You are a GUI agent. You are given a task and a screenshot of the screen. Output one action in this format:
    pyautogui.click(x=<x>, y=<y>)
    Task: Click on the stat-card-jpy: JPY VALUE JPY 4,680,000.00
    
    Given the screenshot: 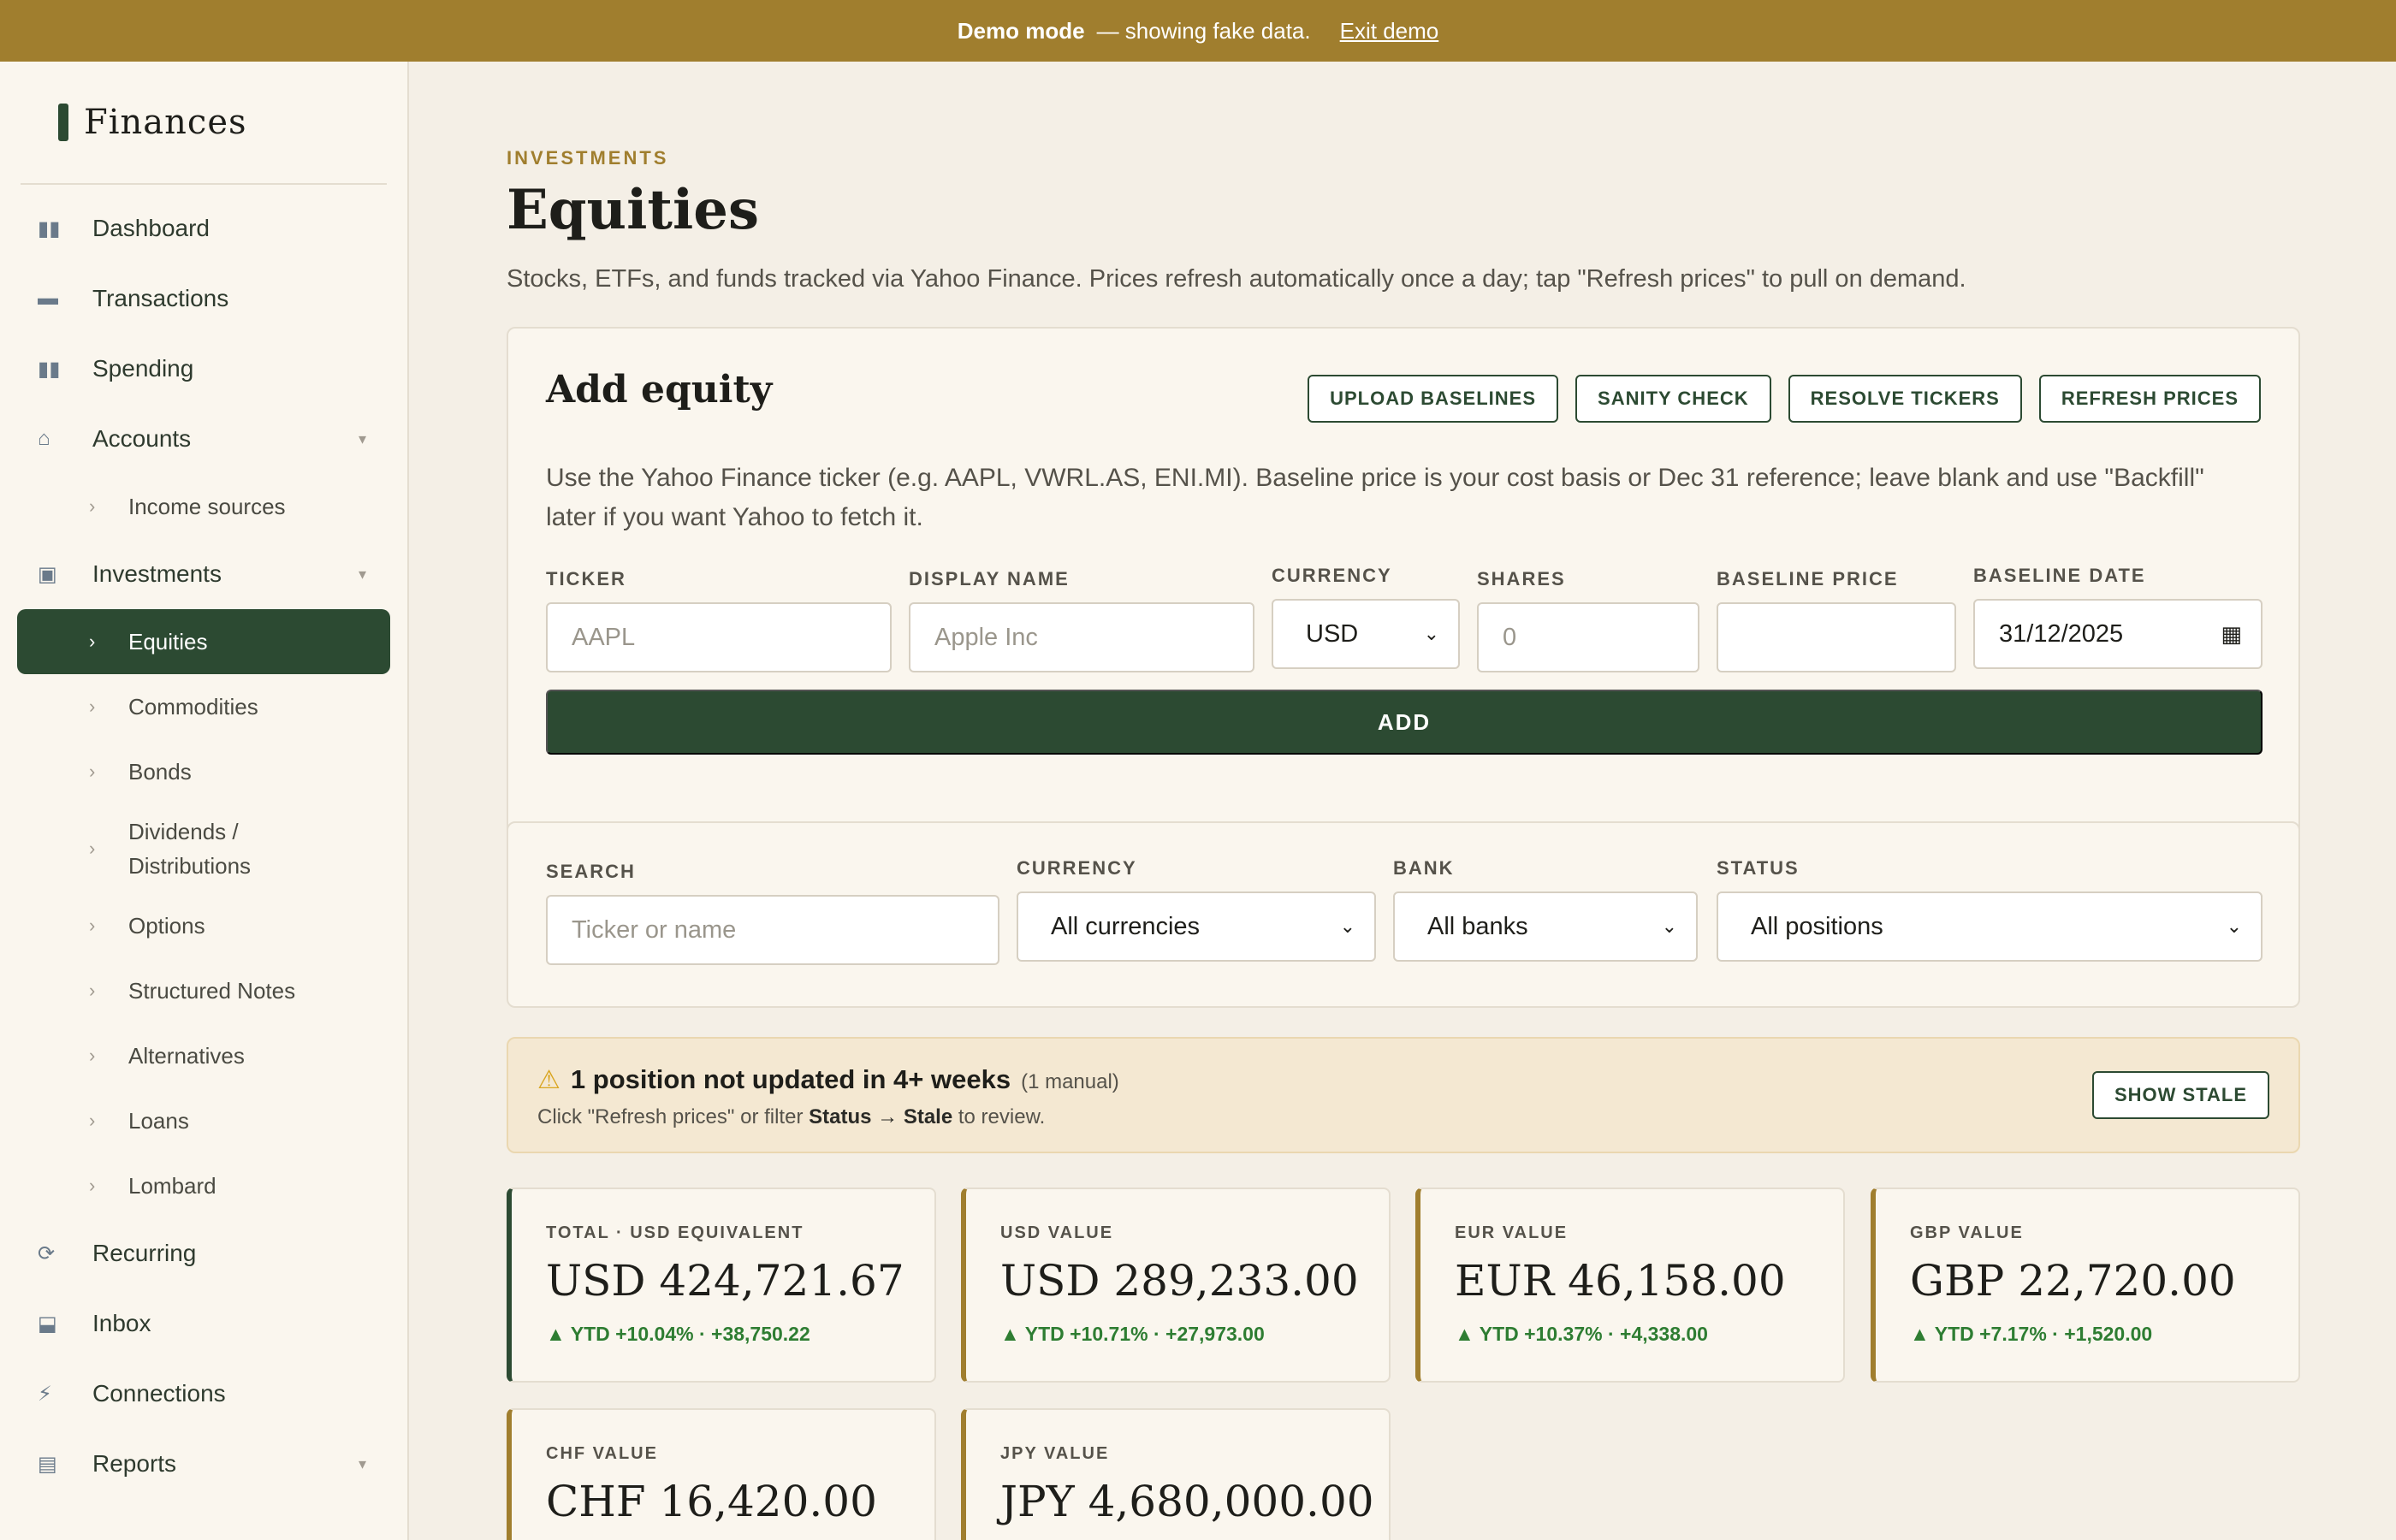 What is the action you would take?
    pyautogui.click(x=1176, y=1474)
    